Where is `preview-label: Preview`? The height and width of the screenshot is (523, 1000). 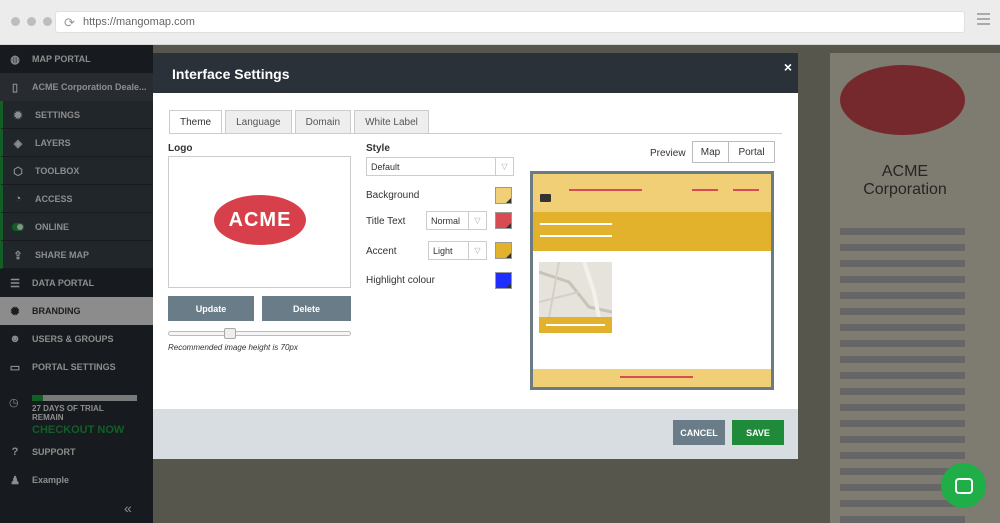 preview-label: Preview is located at coordinates (668, 153).